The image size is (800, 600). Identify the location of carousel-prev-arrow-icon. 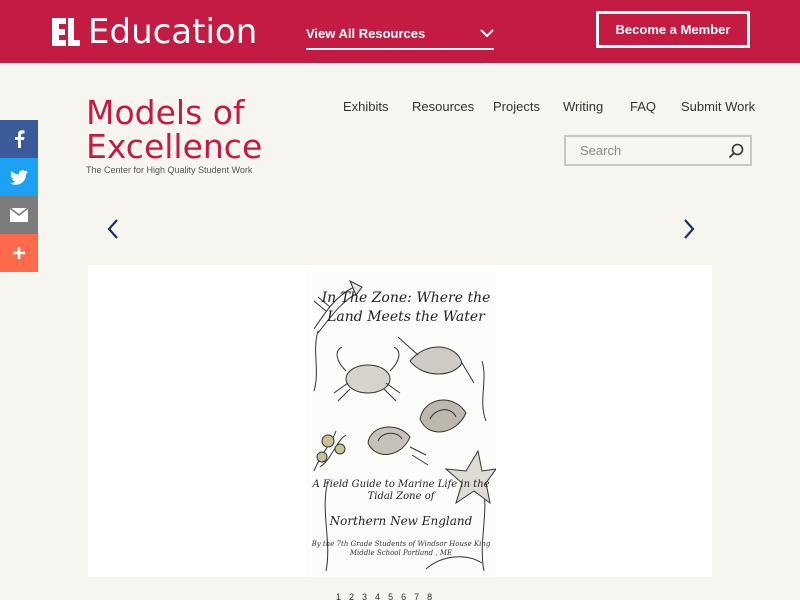
(114, 229).